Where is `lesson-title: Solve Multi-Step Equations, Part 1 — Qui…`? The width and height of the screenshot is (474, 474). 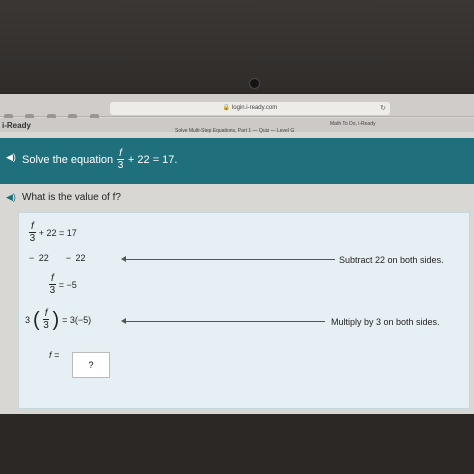 lesson-title: Solve Multi-Step Equations, Part 1 — Qui… is located at coordinates (235, 131).